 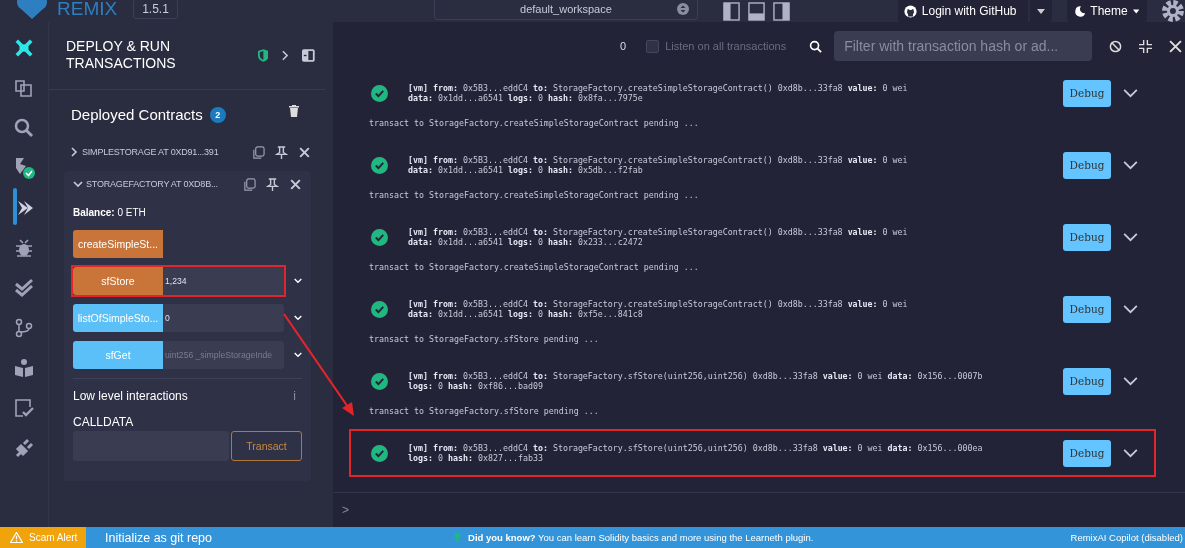 I want to click on field-label: CALLDATA, so click(x=104, y=422).